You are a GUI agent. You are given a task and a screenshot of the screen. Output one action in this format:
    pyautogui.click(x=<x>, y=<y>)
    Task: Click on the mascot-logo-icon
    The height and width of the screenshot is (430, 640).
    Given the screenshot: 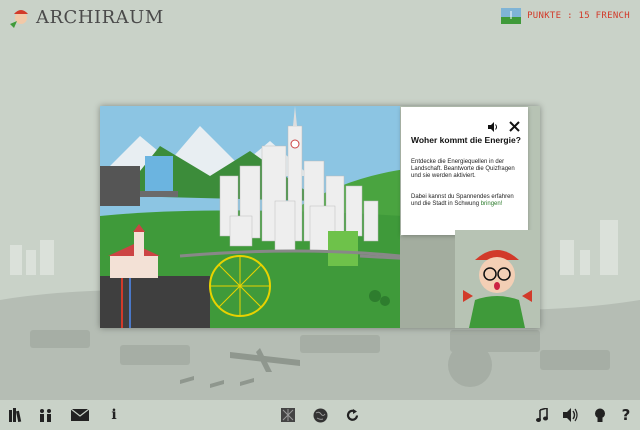 What is the action you would take?
    pyautogui.click(x=19, y=19)
    